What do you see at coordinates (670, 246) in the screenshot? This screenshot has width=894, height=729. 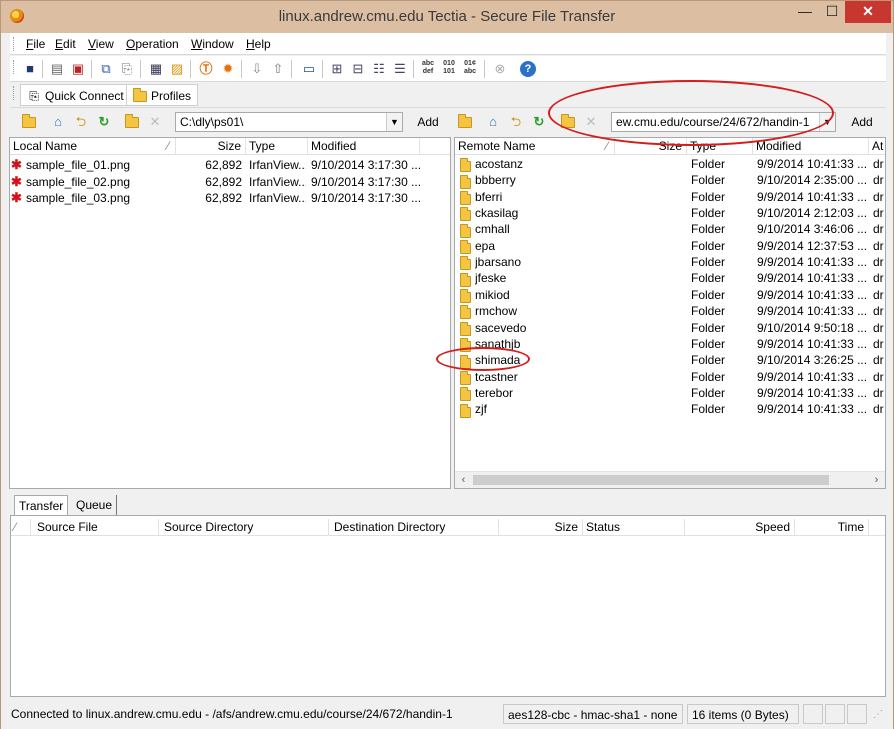 I see `remote-folder-row: epa Folder 9/9/2014 12:37:53 ... dr` at bounding box center [670, 246].